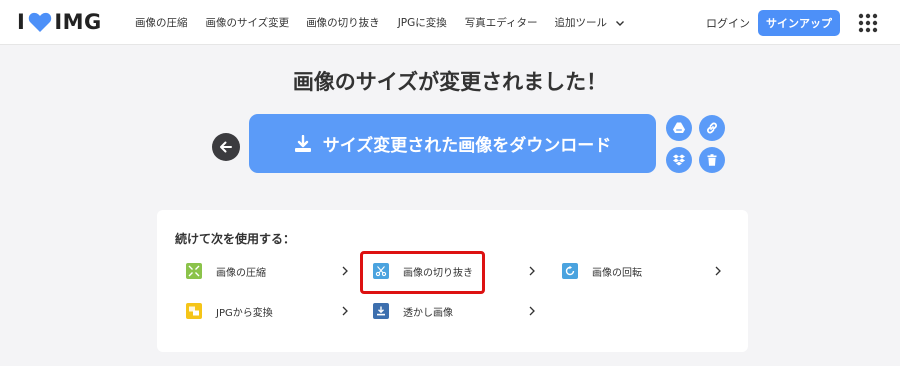 This screenshot has height=366, width=900. I want to click on google-drive-icon, so click(679, 127).